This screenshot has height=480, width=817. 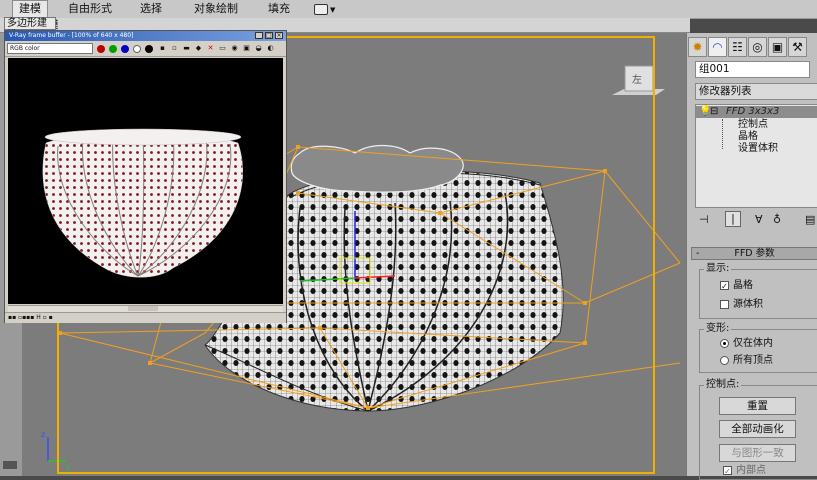 What do you see at coordinates (777, 47) in the screenshot?
I see `display-tab-icon: ▣` at bounding box center [777, 47].